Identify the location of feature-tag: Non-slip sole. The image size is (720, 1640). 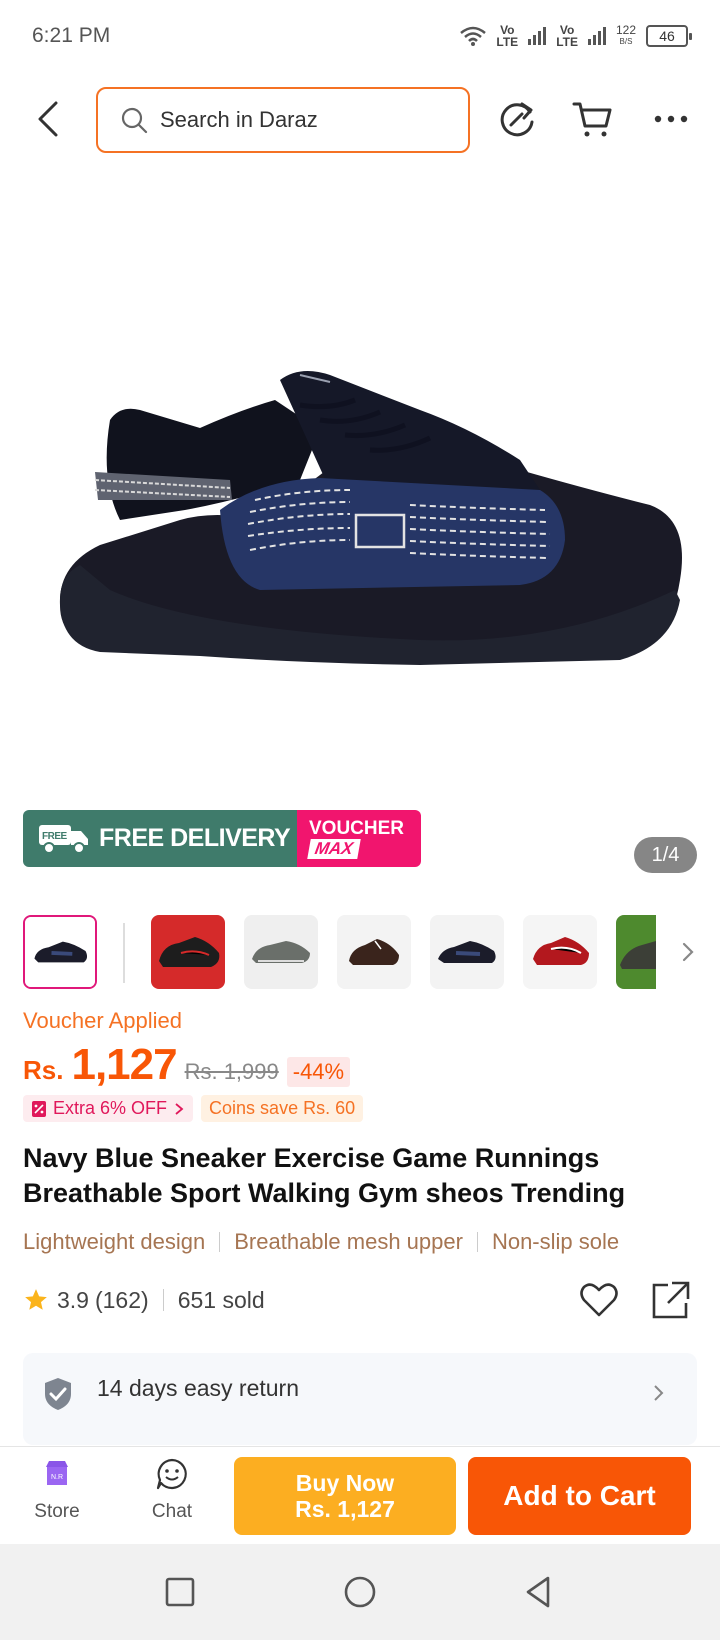
(555, 1241).